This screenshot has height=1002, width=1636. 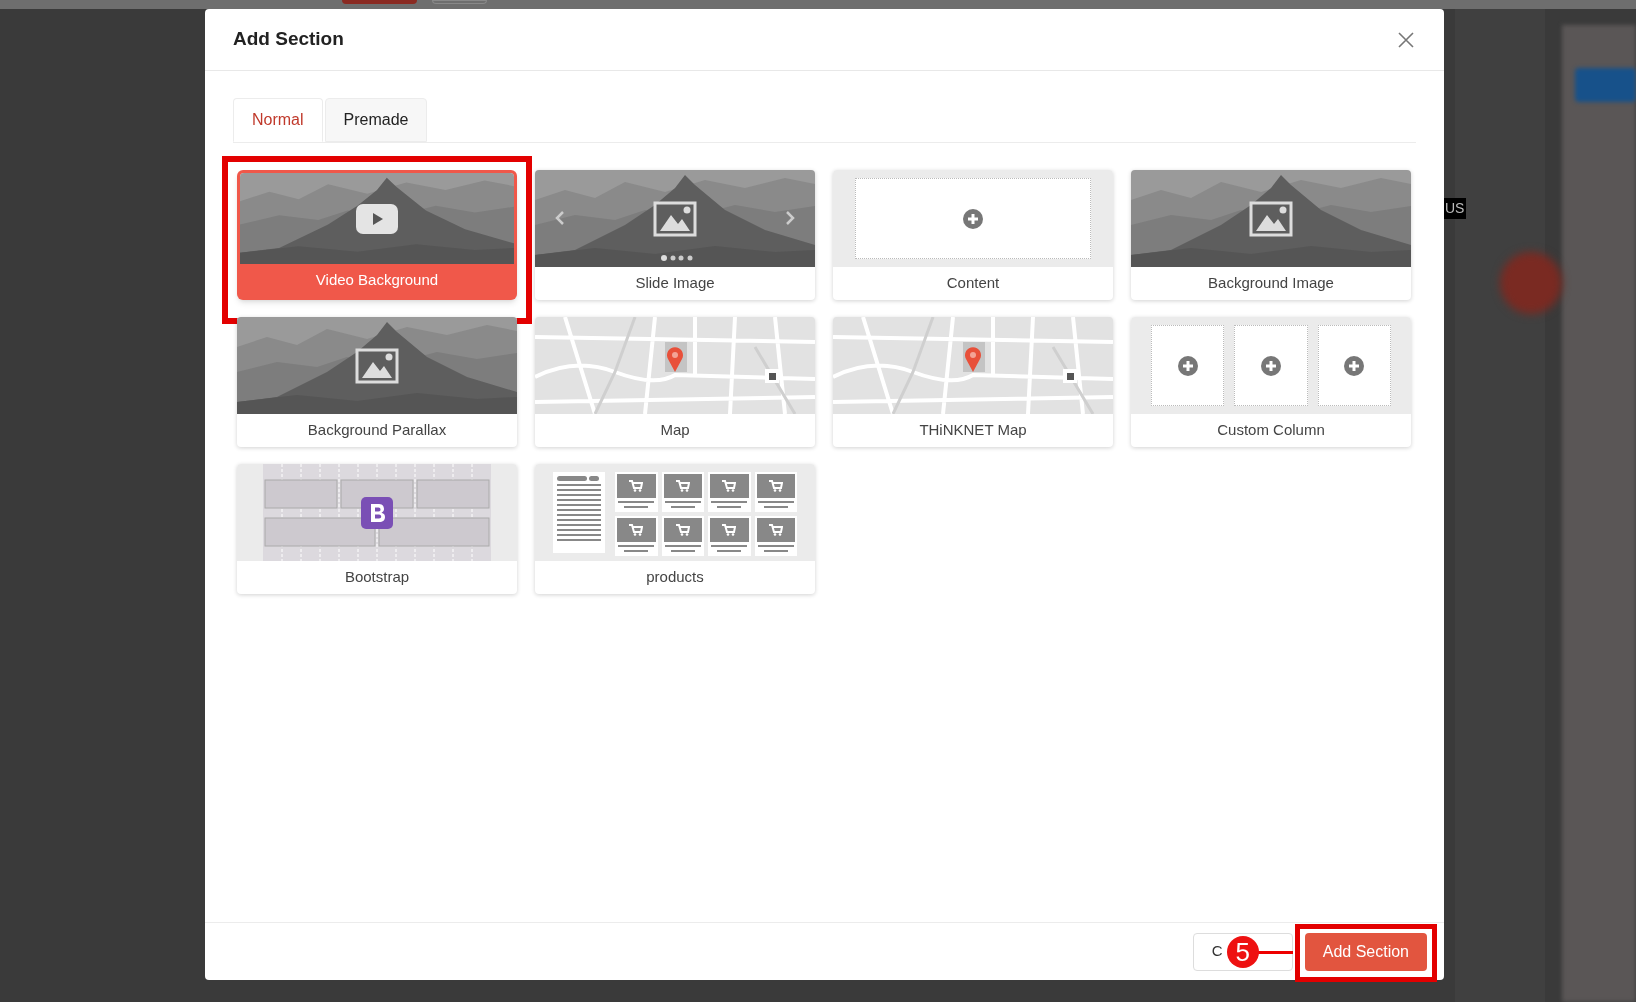 What do you see at coordinates (1365, 951) in the screenshot?
I see `add-section-button: Add Section` at bounding box center [1365, 951].